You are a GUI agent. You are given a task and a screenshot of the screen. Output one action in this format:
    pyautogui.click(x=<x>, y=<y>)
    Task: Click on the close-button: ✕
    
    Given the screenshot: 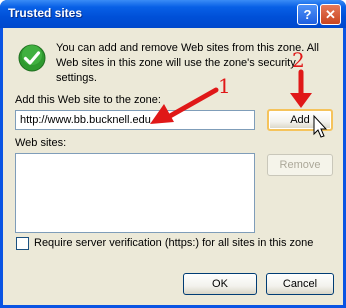 What is the action you would take?
    pyautogui.click(x=330, y=14)
    